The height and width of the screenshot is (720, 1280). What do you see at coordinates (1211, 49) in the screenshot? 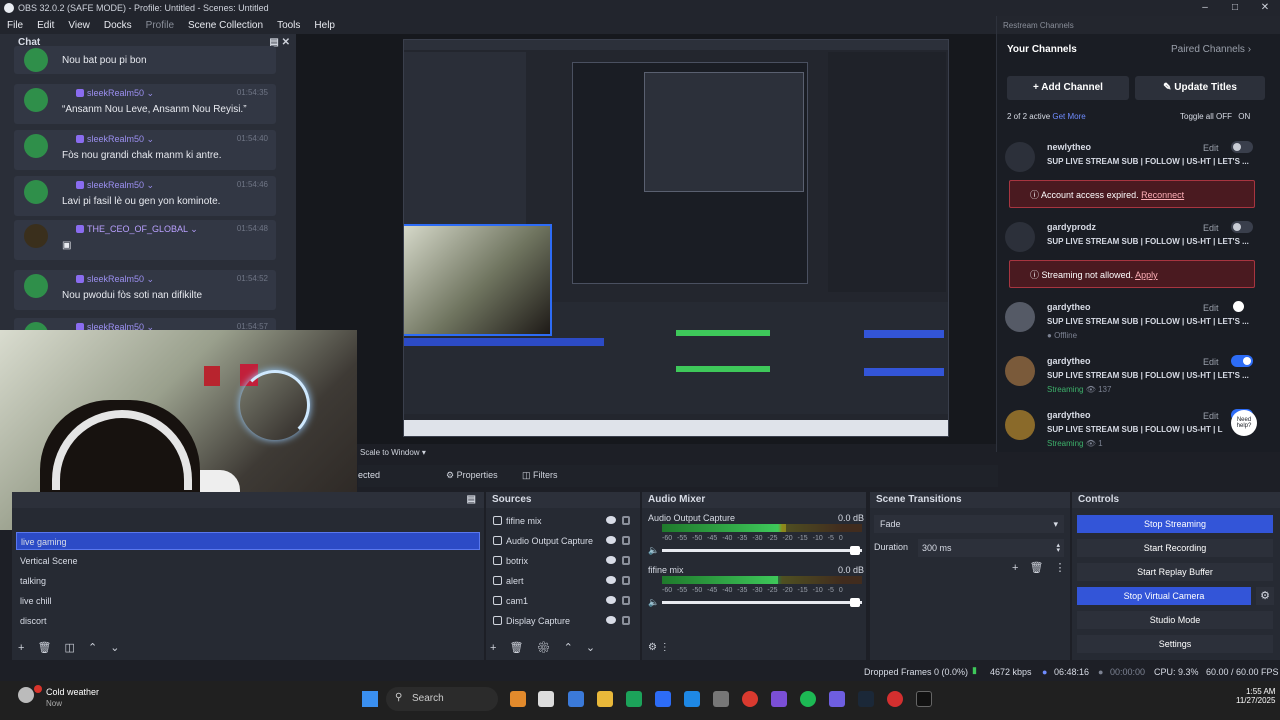
I see `paired-channels-link: Paired Channels ›` at bounding box center [1211, 49].